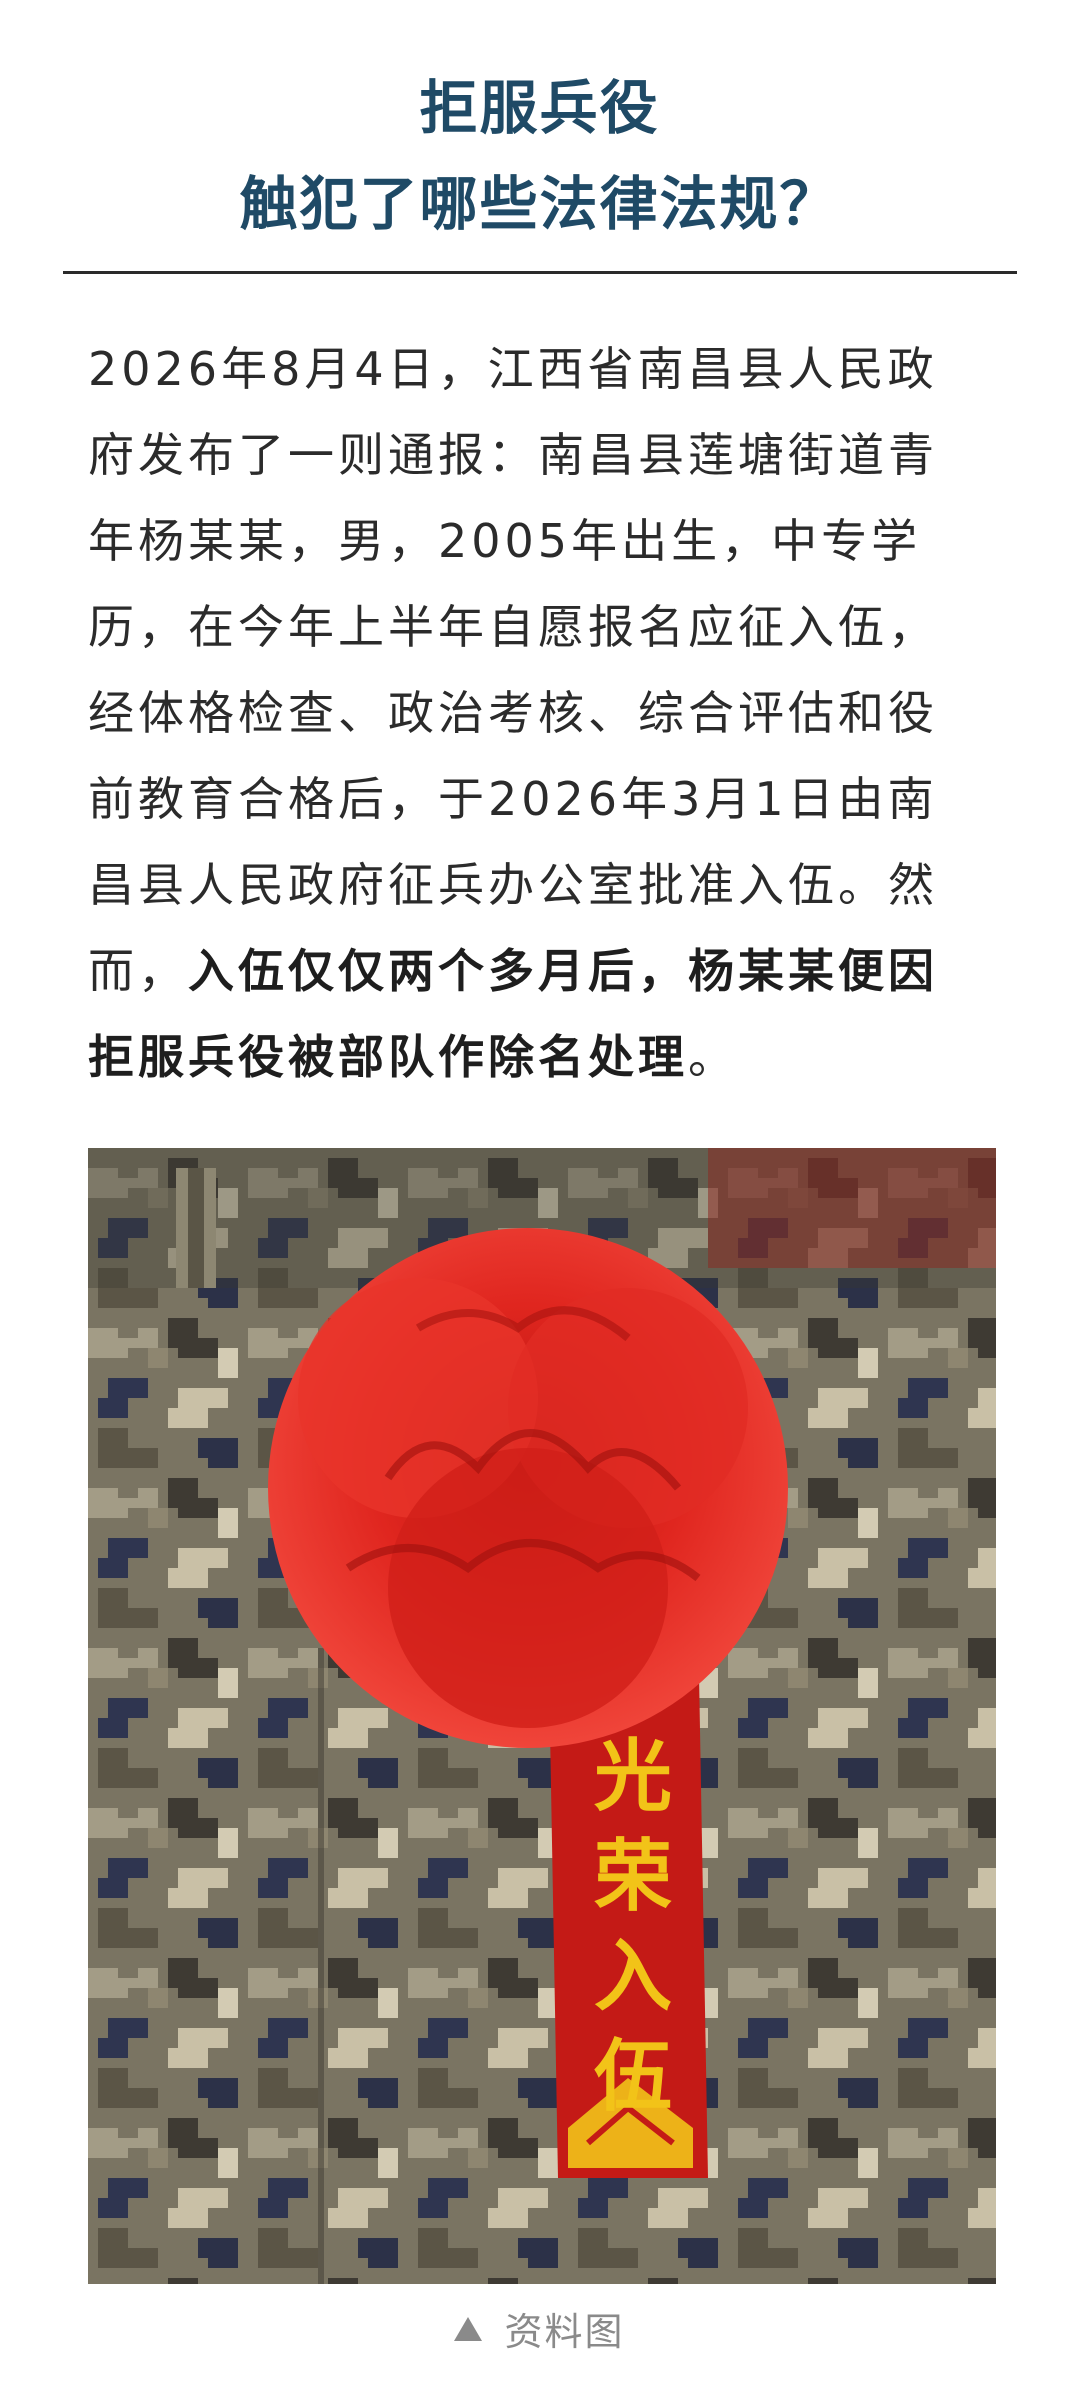  What do you see at coordinates (539, 204) in the screenshot?
I see `title-line-2: 触犯了哪些法律法规？` at bounding box center [539, 204].